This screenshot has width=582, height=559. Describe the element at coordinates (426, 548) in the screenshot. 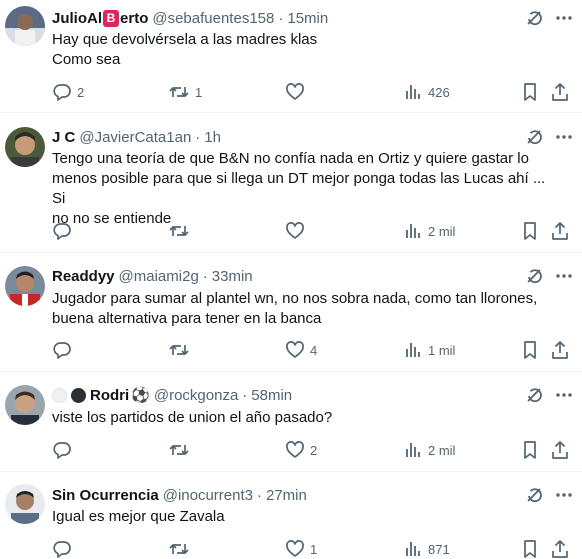

I see `views-button: 871` at that location.